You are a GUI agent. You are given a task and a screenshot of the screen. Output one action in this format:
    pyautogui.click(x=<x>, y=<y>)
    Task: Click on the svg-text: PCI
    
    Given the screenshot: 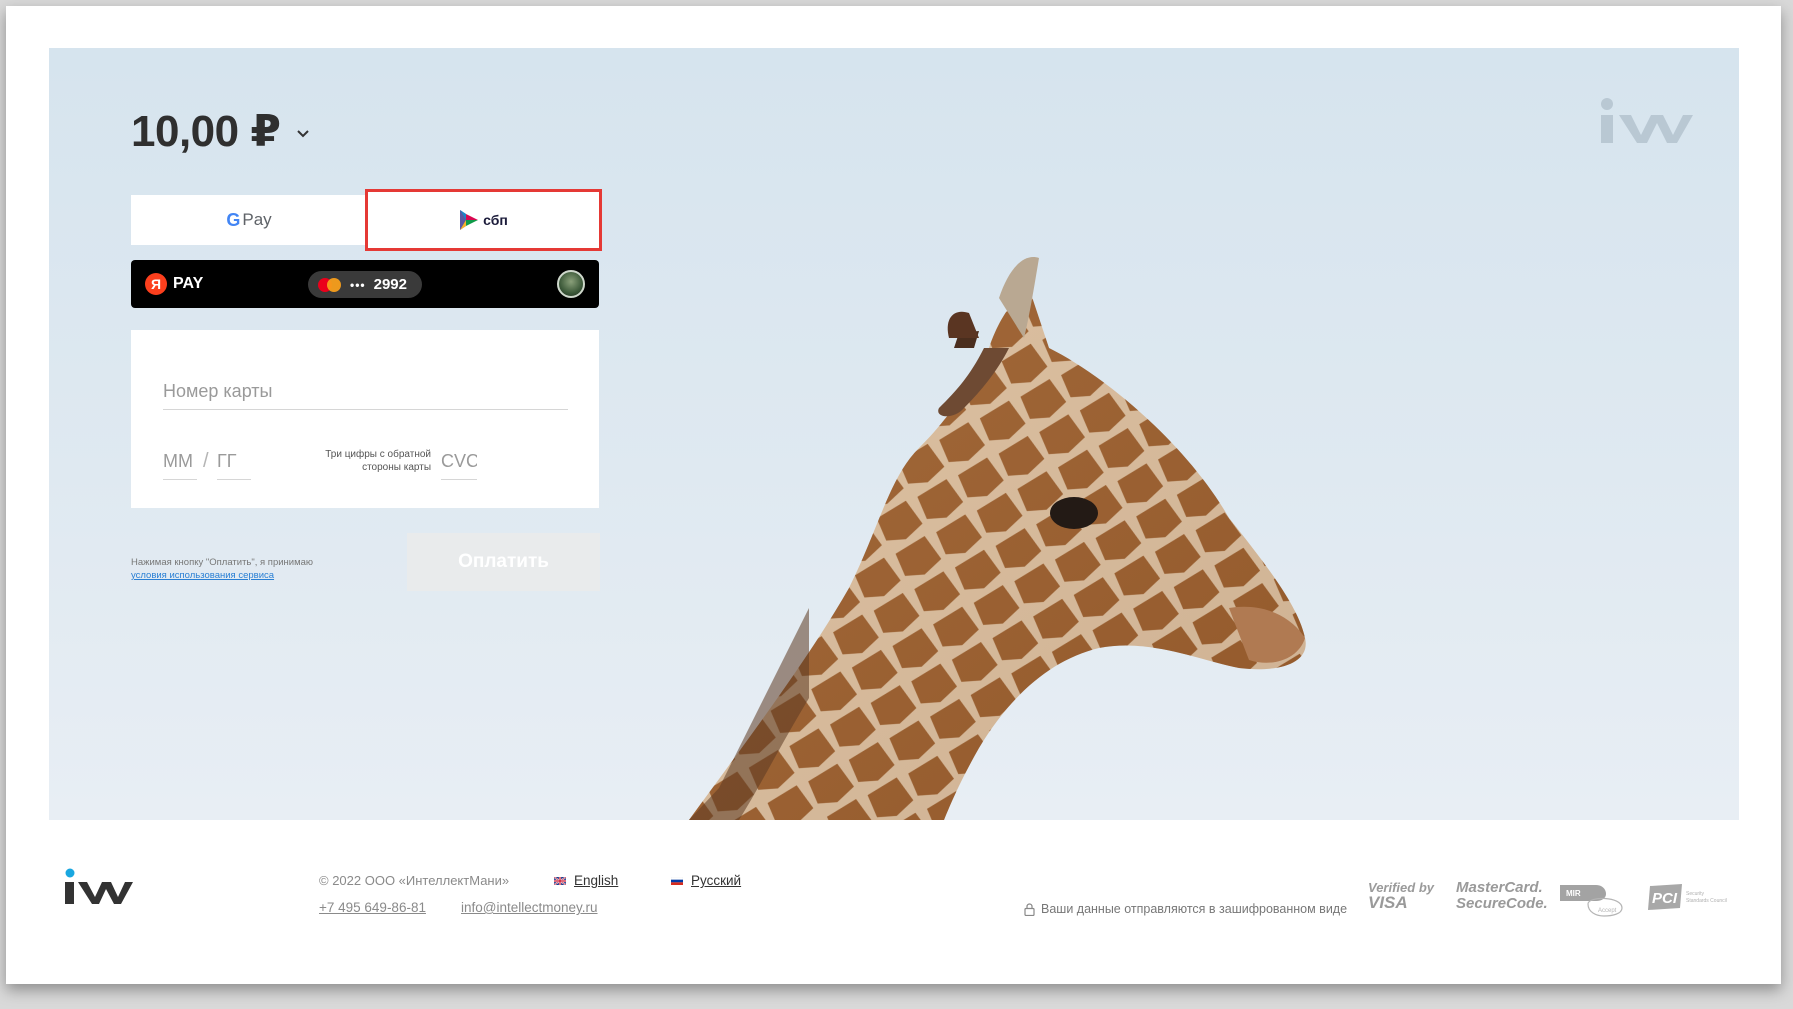 What is the action you would take?
    pyautogui.click(x=1665, y=898)
    